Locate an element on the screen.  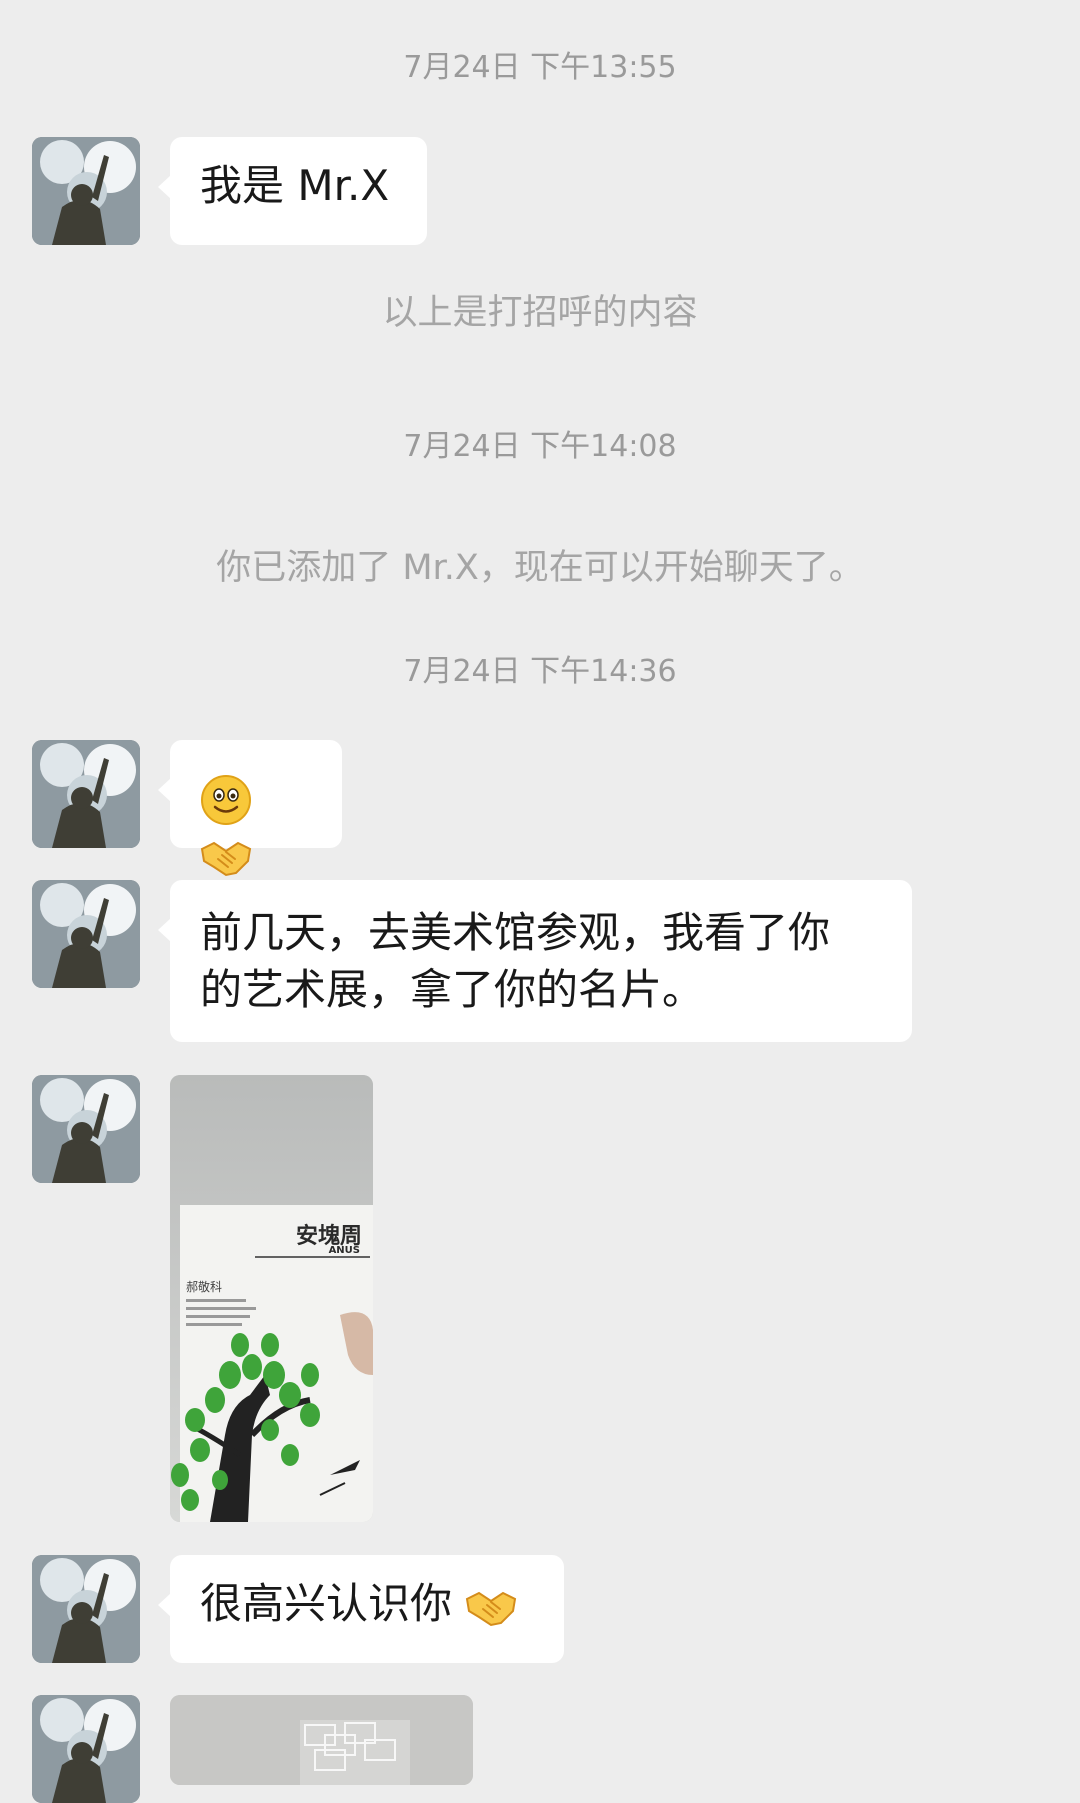
card-brand-en: ANUS is located at coordinates (344, 1250).